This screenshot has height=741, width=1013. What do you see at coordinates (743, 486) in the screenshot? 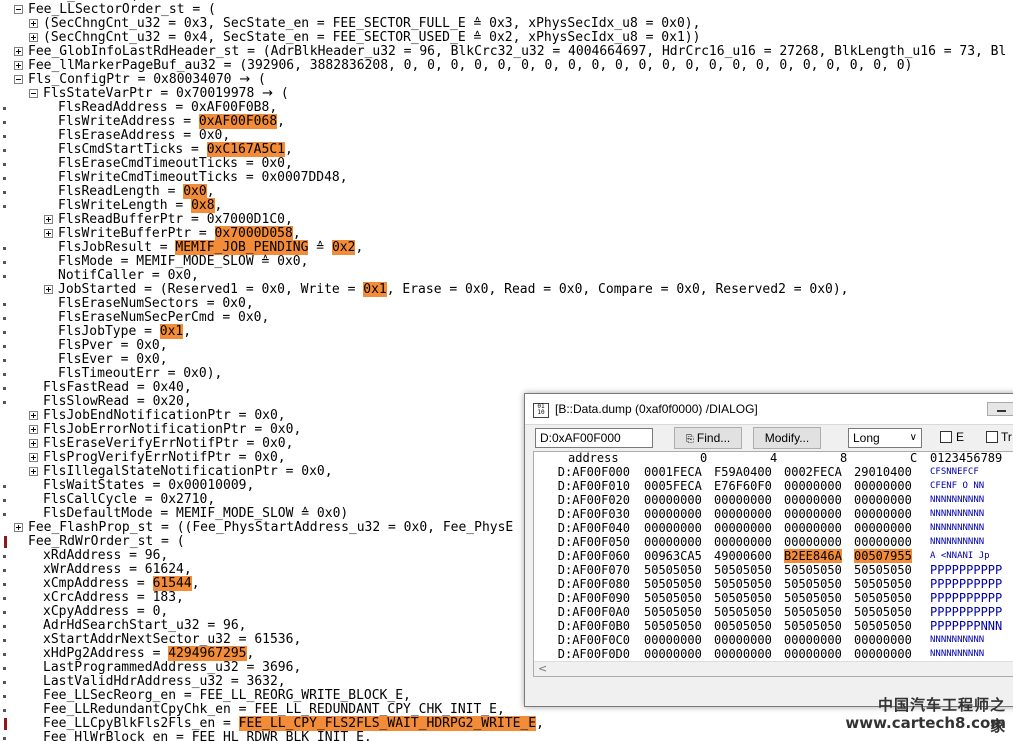
I see `dump-value: E76F60F0` at bounding box center [743, 486].